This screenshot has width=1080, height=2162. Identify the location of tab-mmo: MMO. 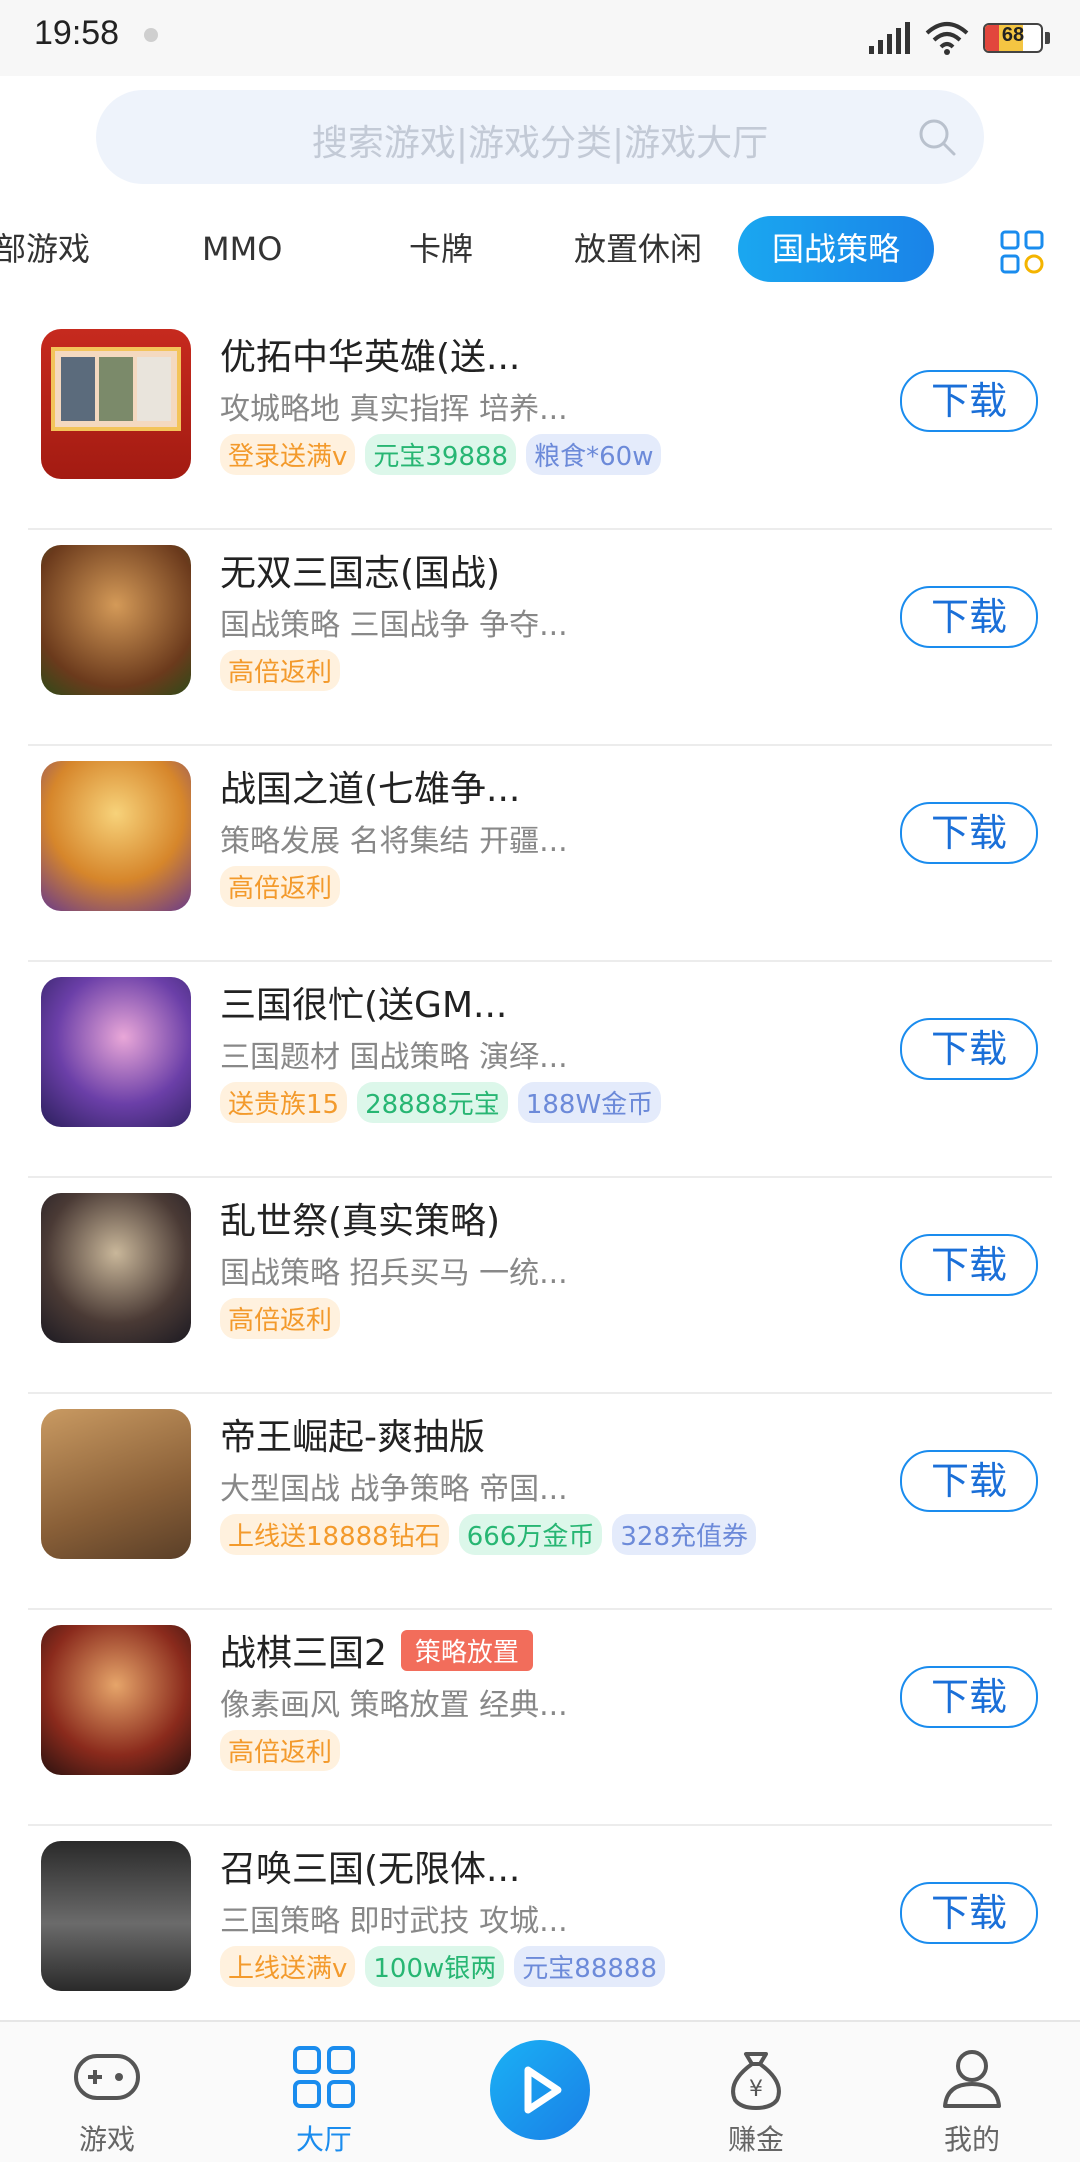
(242, 249).